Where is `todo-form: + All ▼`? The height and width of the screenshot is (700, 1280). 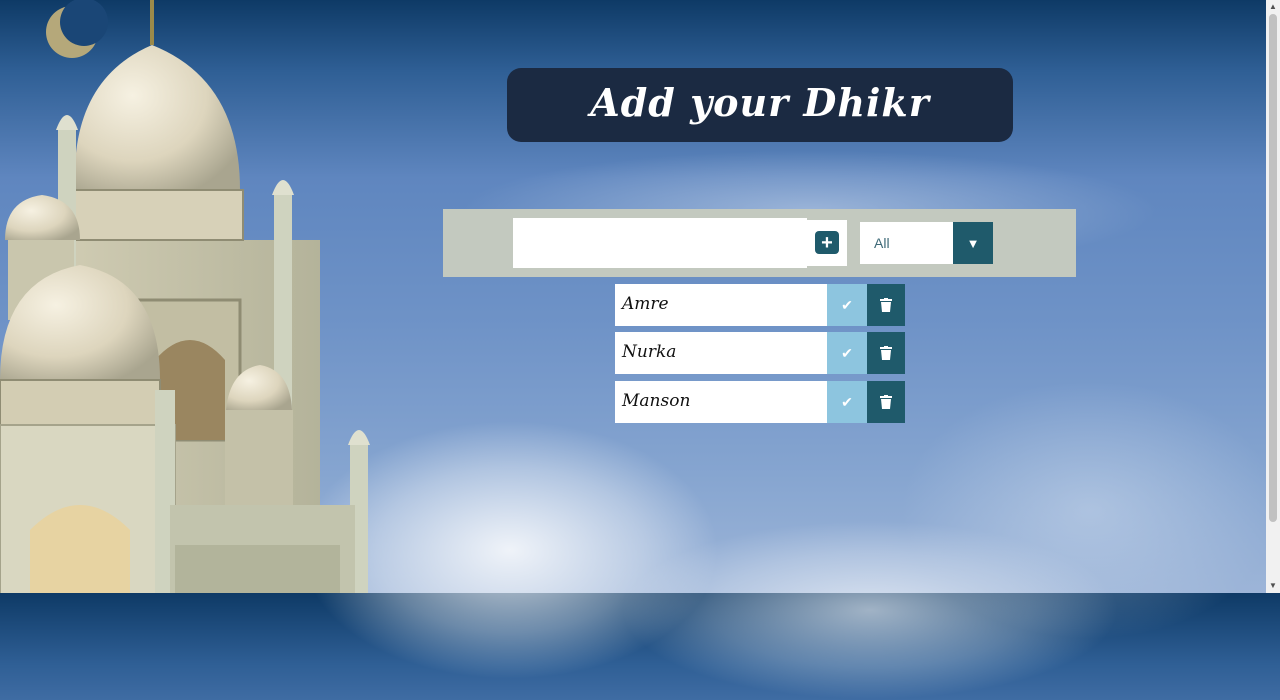 todo-form: + All ▼ is located at coordinates (759, 243).